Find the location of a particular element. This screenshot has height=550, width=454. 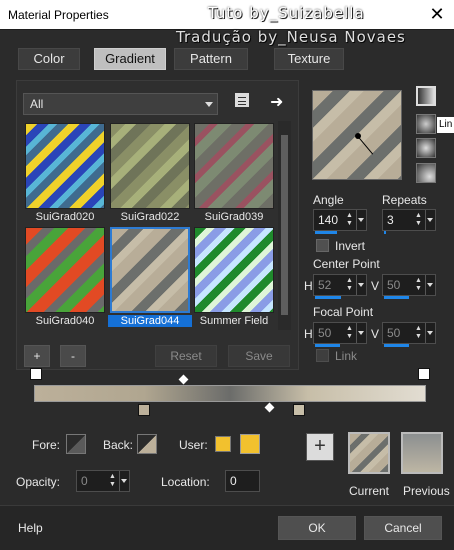

previous-swatch is located at coordinates (422, 453).